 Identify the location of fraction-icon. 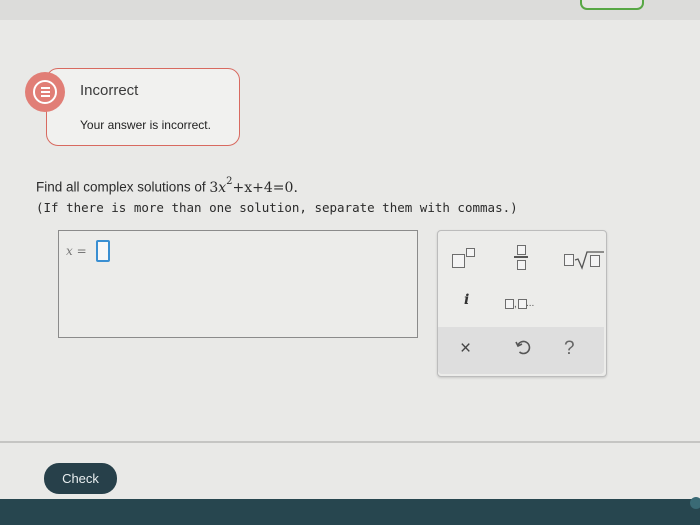
(521, 250).